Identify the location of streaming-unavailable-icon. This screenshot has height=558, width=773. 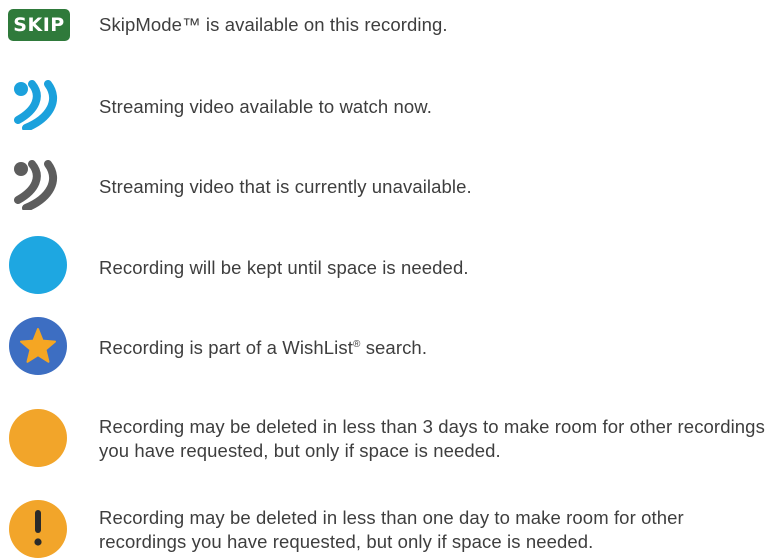
(35, 185).